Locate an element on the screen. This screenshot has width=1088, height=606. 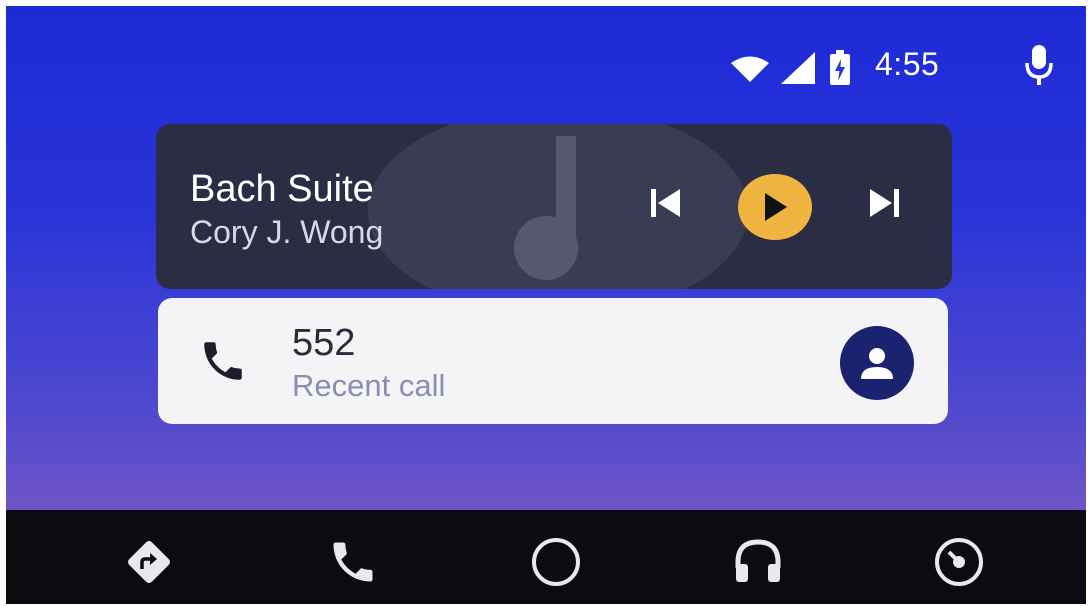
skip-next-icon is located at coordinates (884, 203).